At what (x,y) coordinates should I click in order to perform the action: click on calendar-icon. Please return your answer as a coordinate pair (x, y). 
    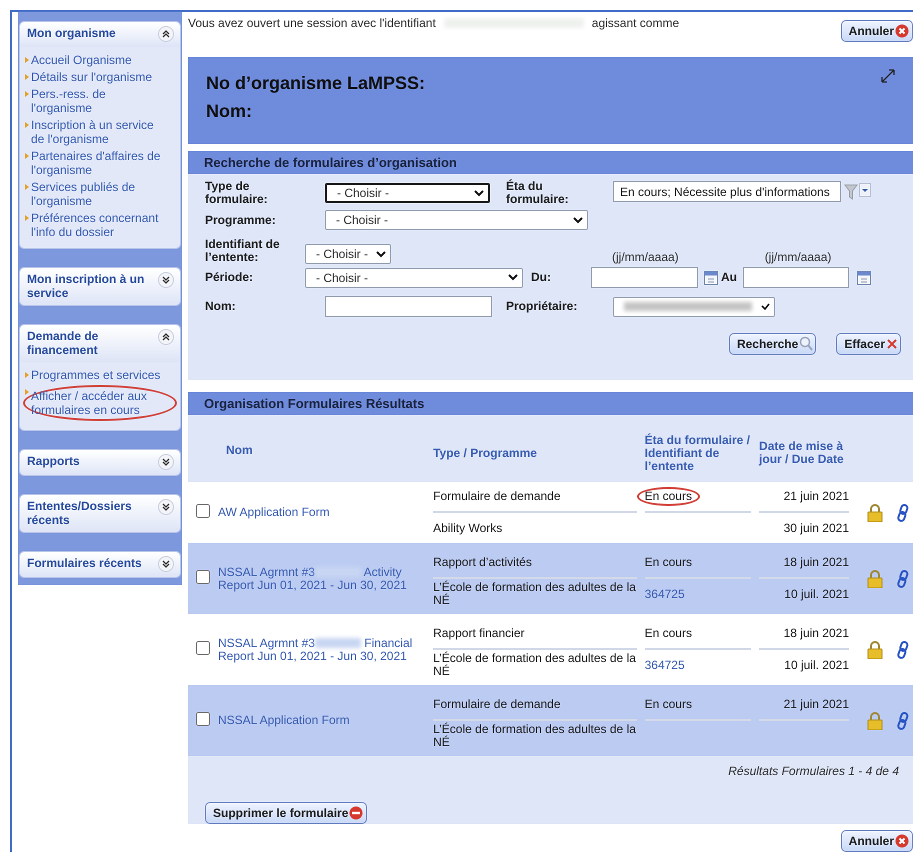
    Looking at the image, I should click on (711, 278).